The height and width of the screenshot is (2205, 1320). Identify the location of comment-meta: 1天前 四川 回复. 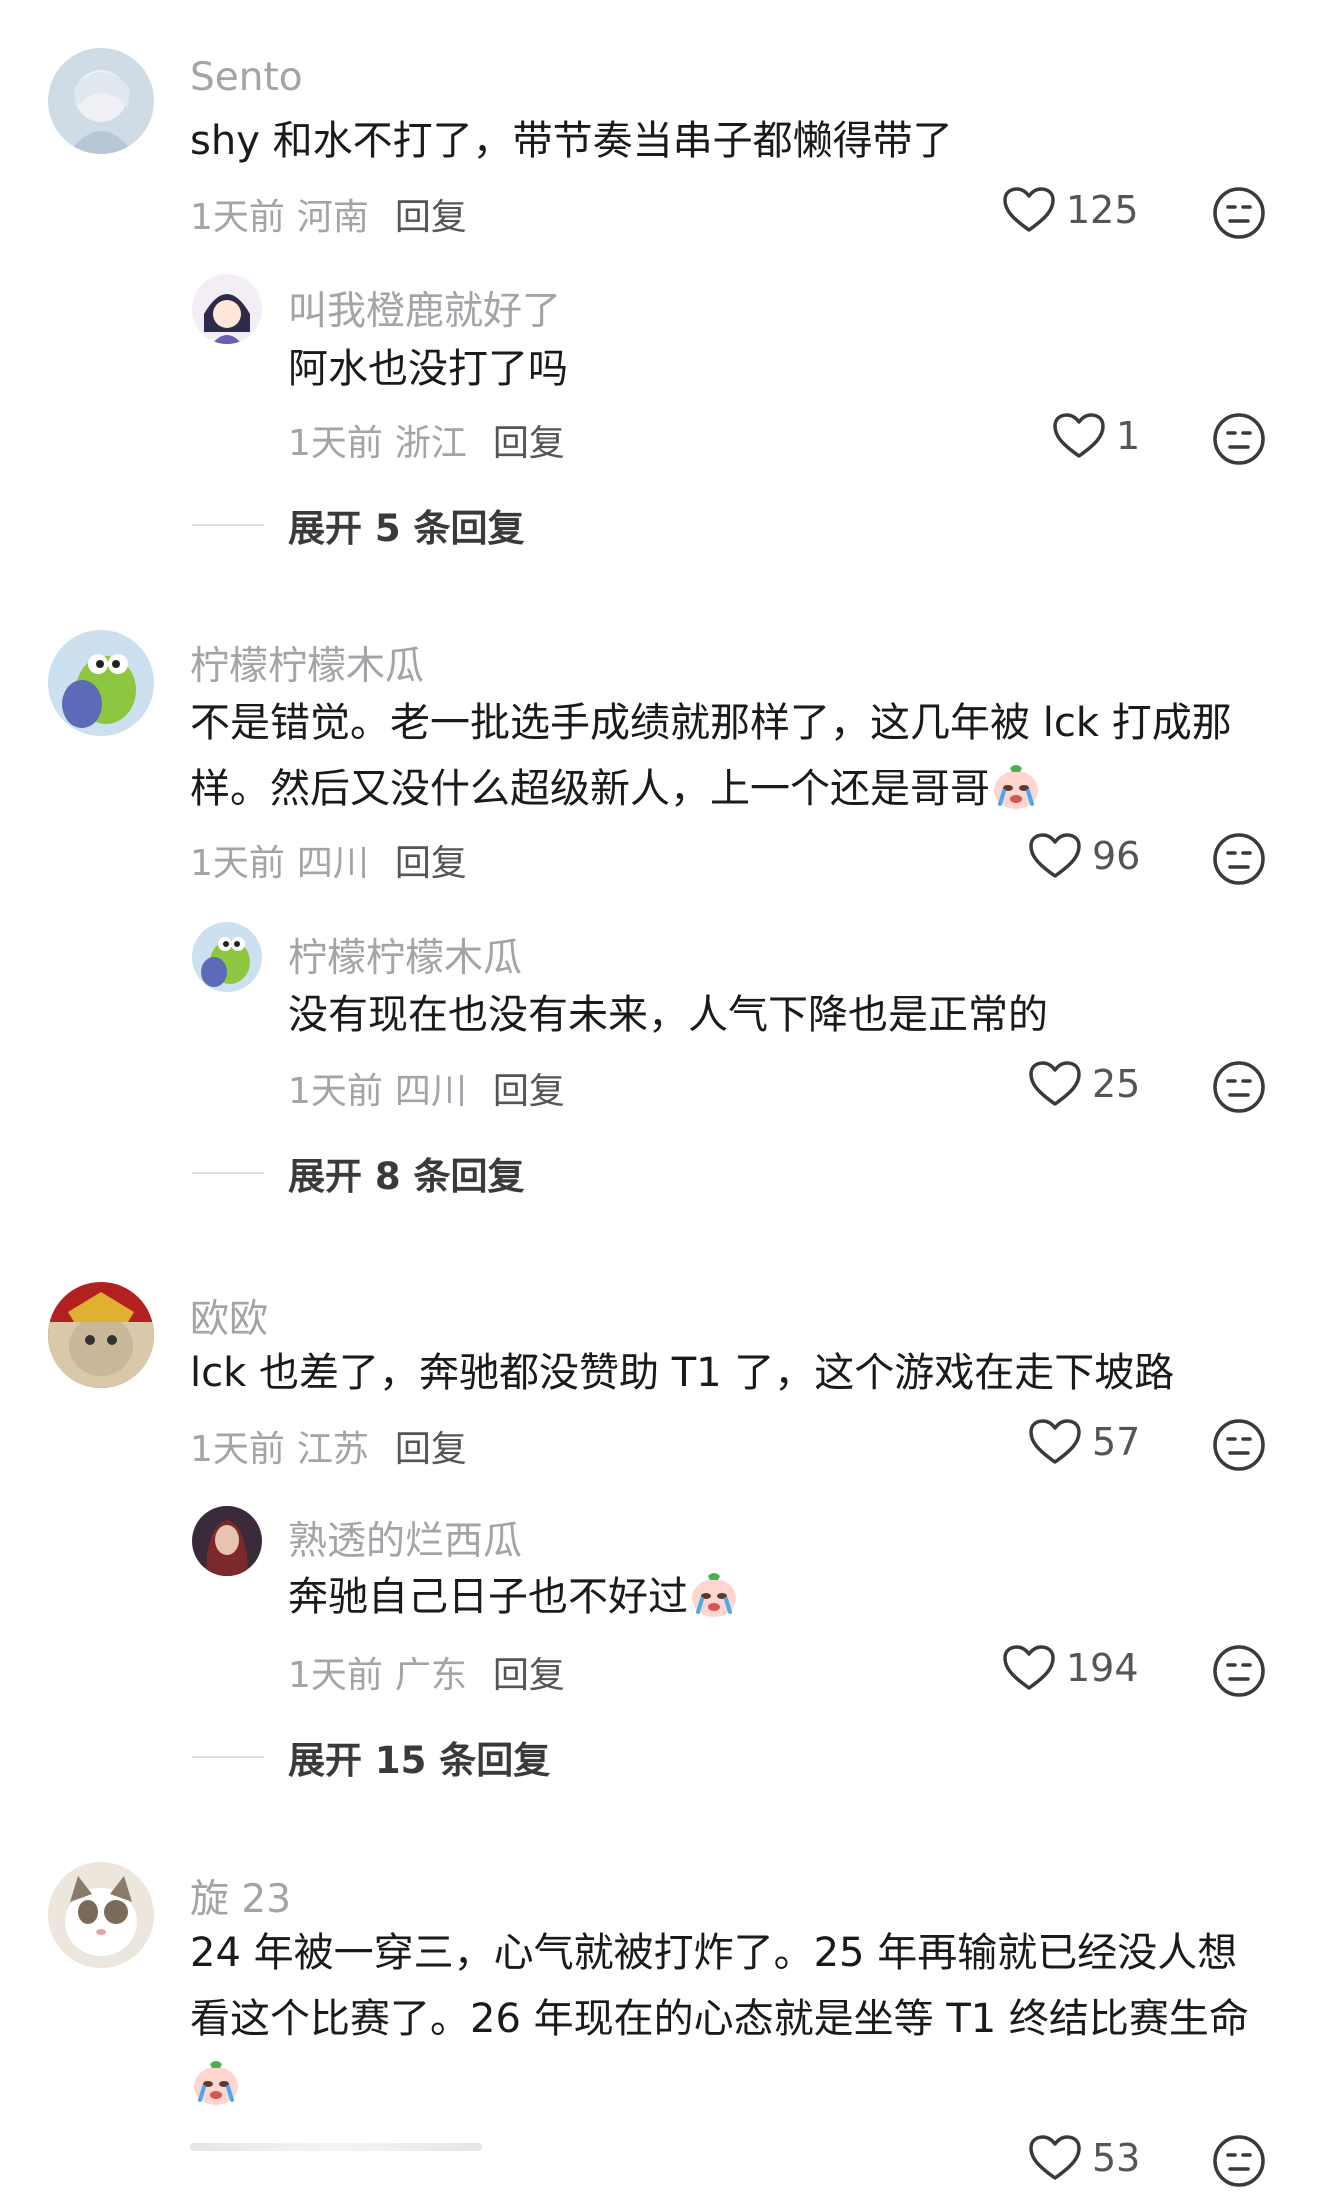
(328, 860).